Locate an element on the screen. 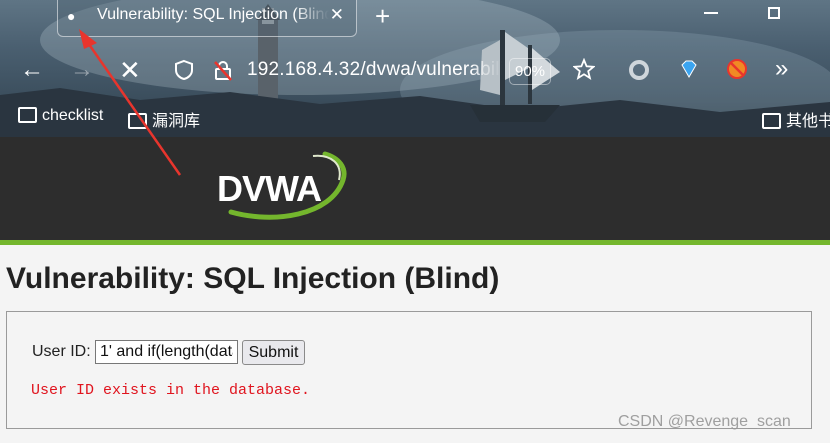 The height and width of the screenshot is (443, 830). back-button: ← is located at coordinates (32, 70).